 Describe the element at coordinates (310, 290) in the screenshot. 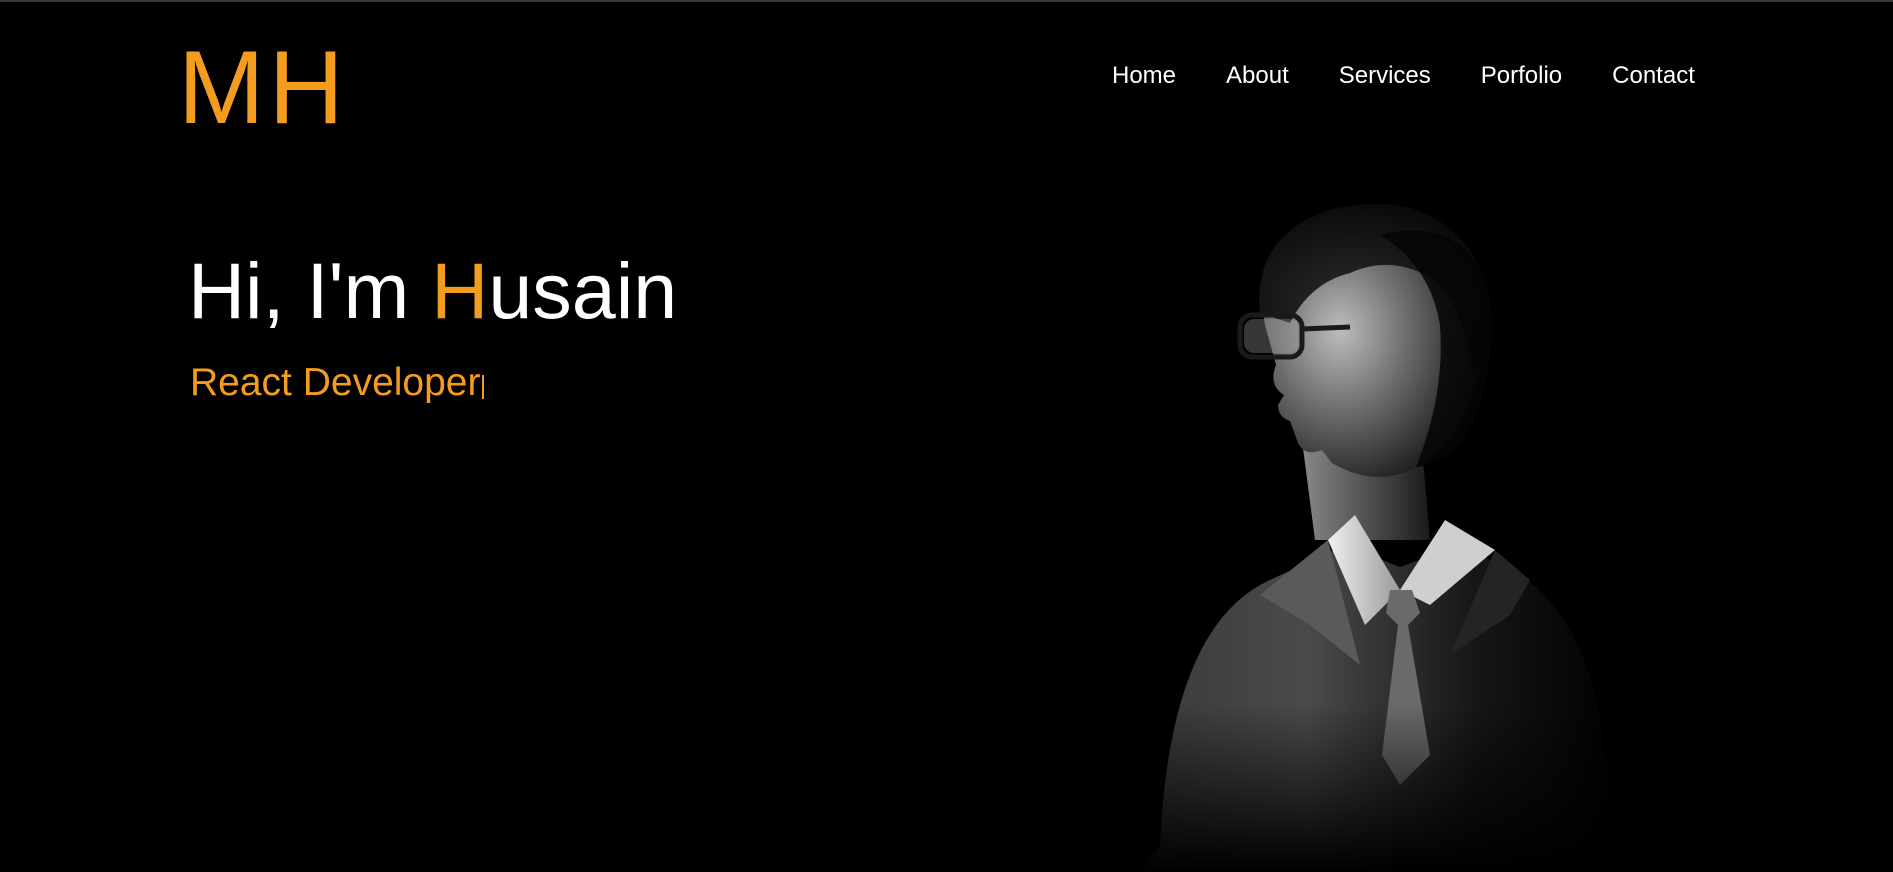

I see `hero-greeting: Hi, I'm` at that location.